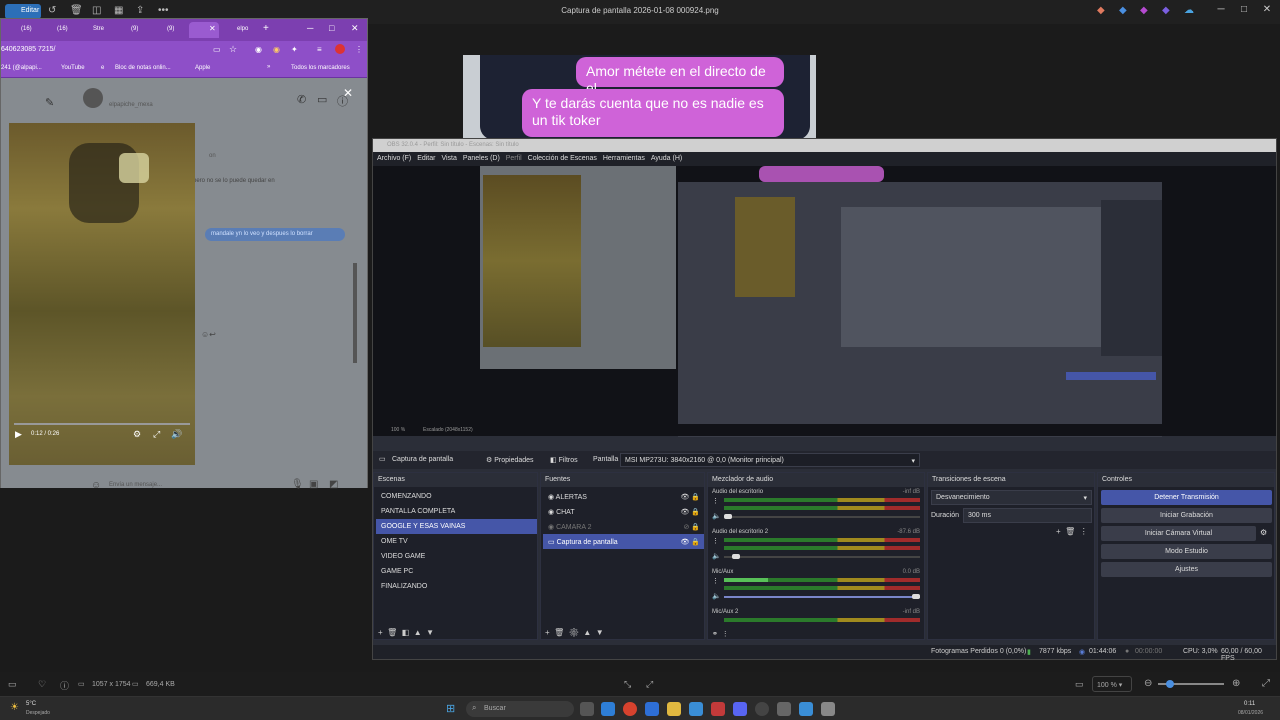 This screenshot has width=1280, height=720. I want to click on favorite-icon: ♡, so click(42, 684).